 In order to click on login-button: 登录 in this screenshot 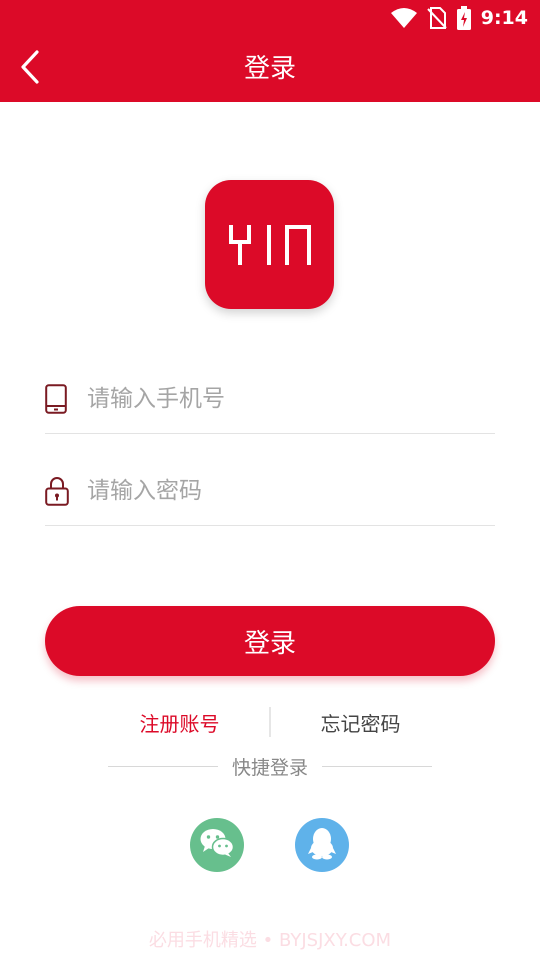, I will do `click(270, 641)`.